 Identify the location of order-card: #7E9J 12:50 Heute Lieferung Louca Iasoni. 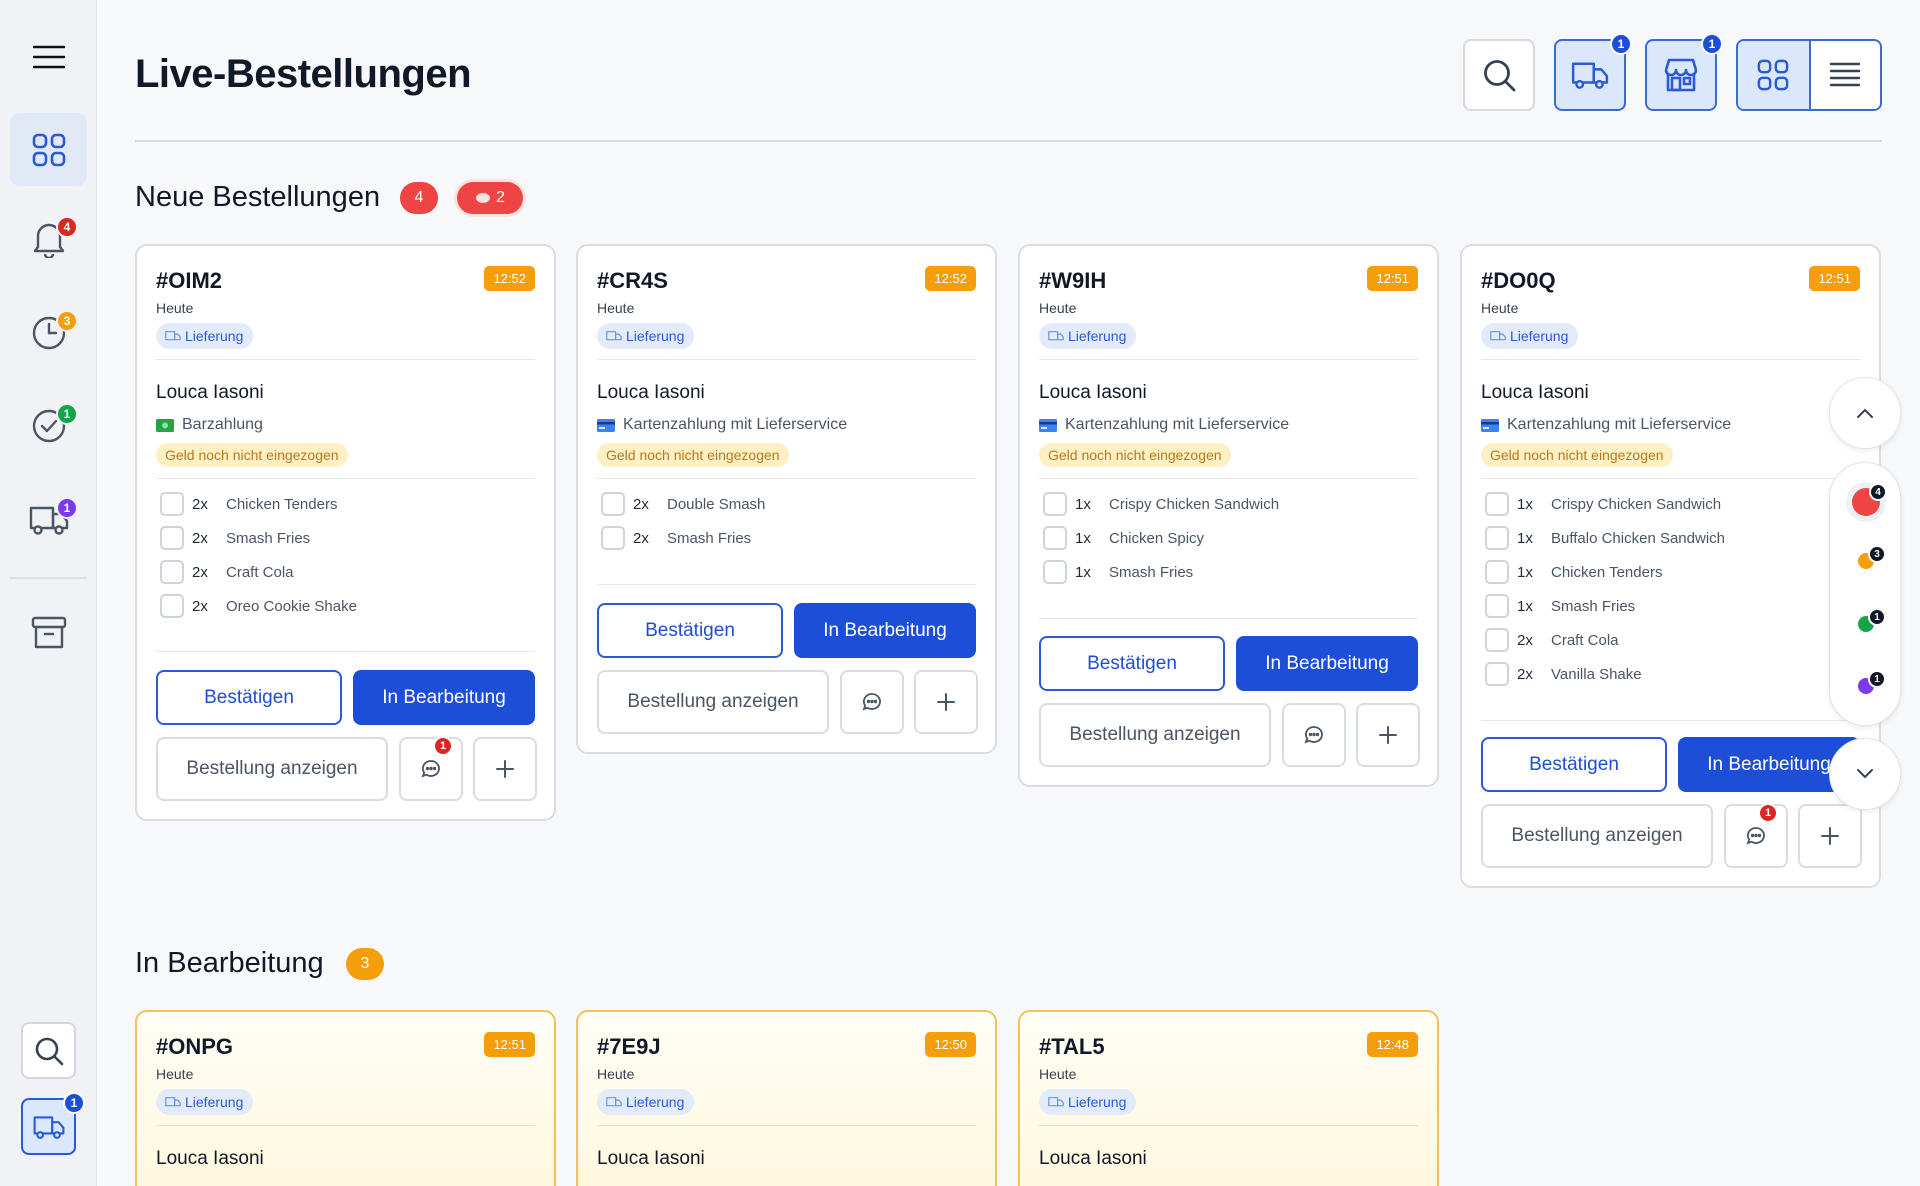
(786, 1098).